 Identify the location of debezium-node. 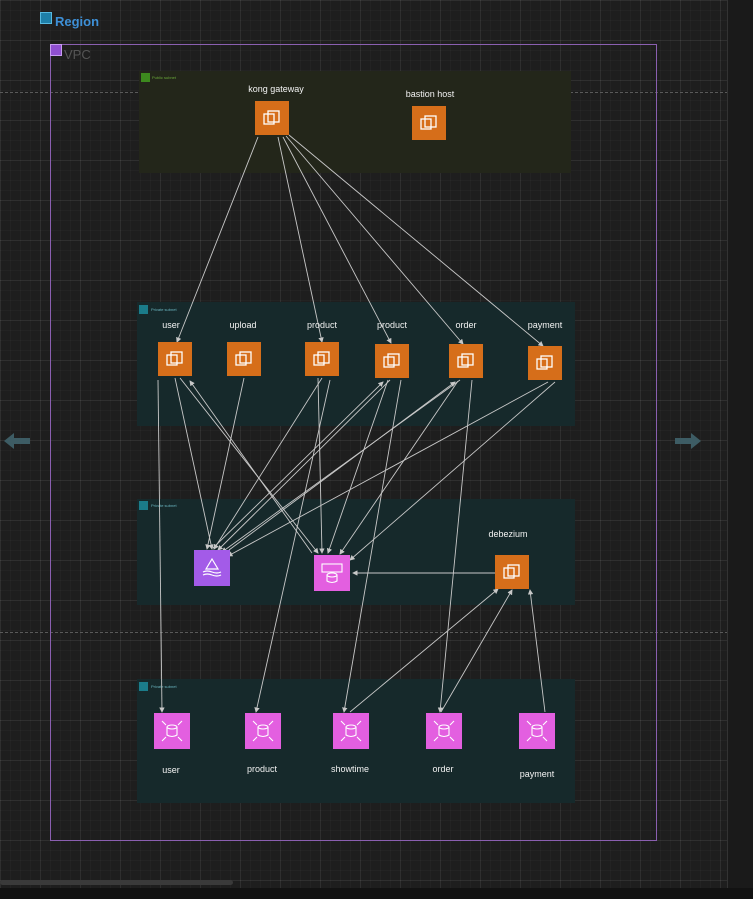
(512, 572).